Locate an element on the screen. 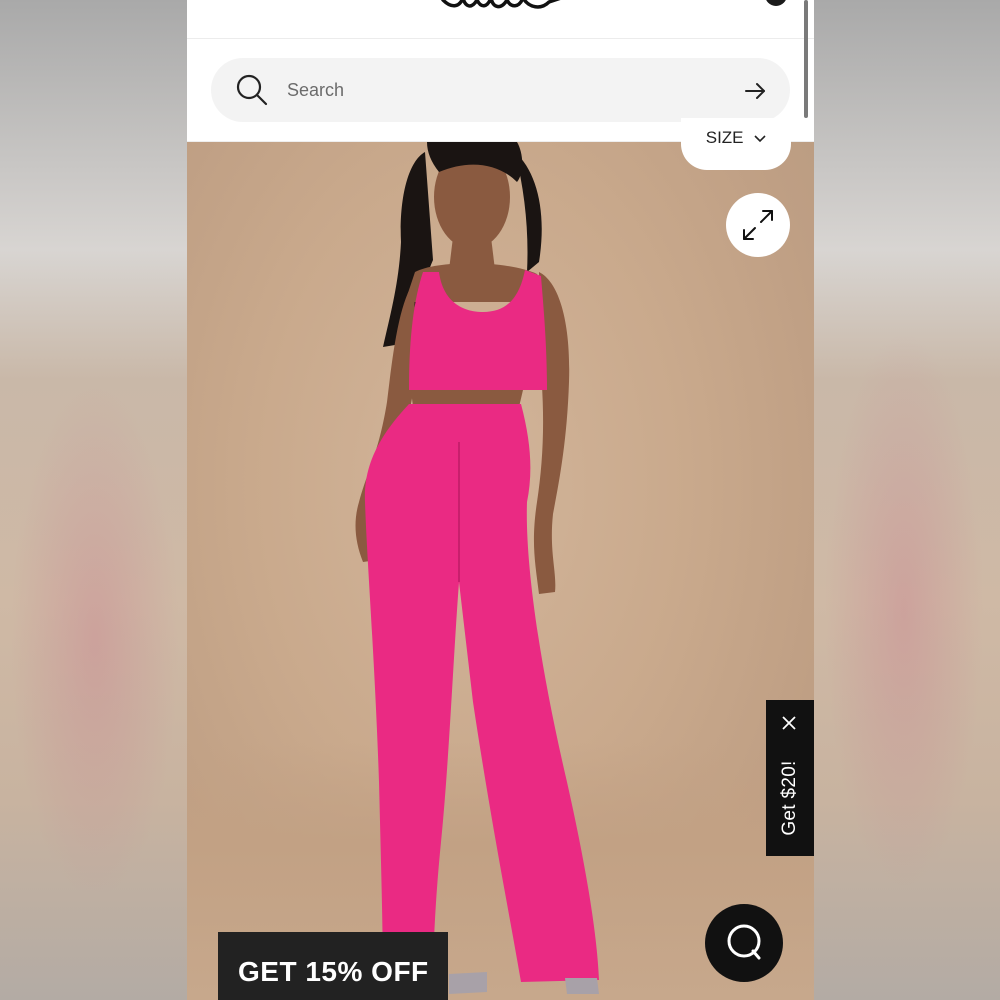  discount-banner: GET 15% OFF is located at coordinates (333, 966).